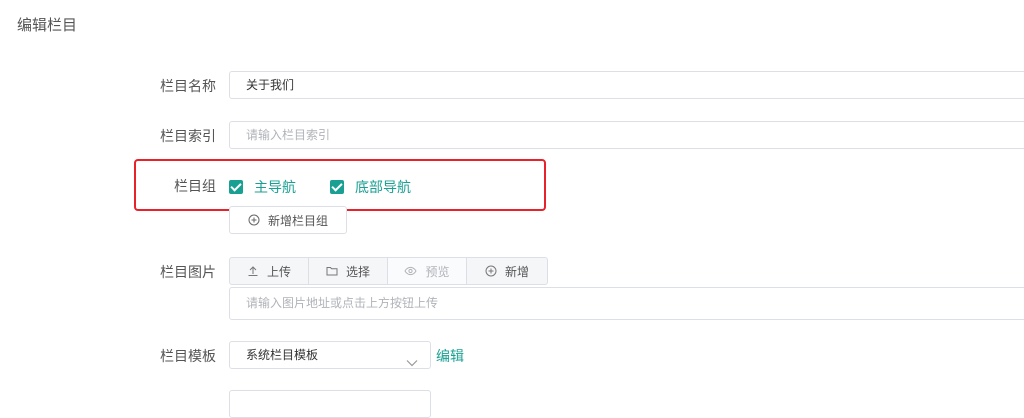 Image resolution: width=1024 pixels, height=418 pixels. I want to click on preview-button: 预览, so click(427, 271).